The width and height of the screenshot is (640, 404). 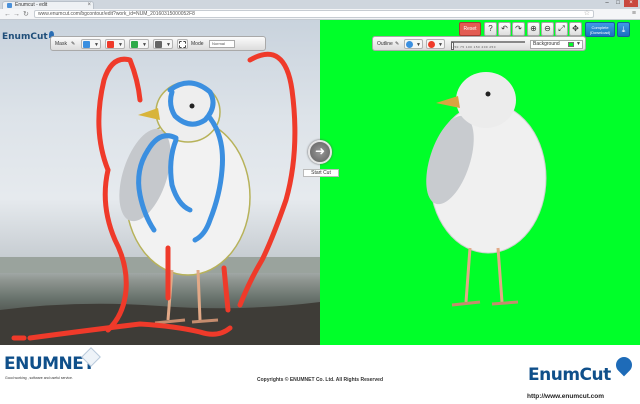 I want to click on drop-icon, so click(x=624, y=365).